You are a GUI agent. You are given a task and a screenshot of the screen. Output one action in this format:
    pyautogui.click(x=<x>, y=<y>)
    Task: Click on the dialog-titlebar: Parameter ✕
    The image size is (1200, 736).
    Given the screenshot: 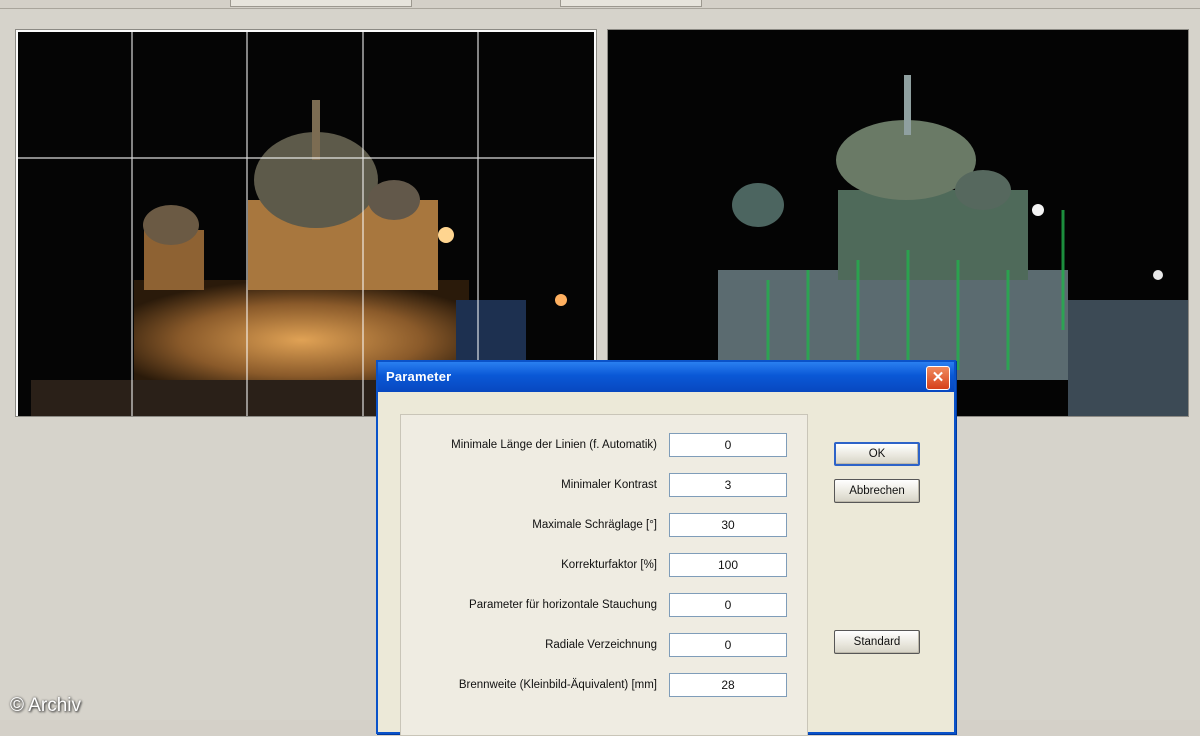 What is the action you would take?
    pyautogui.click(x=666, y=377)
    